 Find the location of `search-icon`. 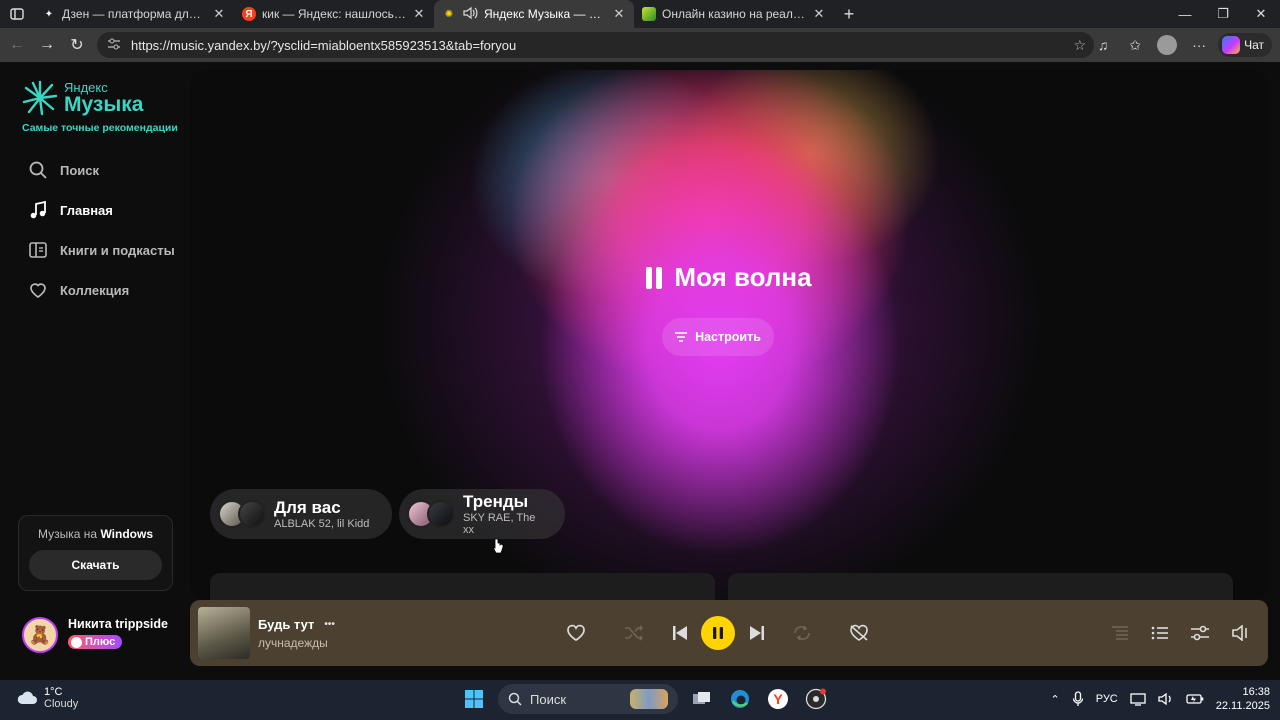

search-icon is located at coordinates (38, 170).